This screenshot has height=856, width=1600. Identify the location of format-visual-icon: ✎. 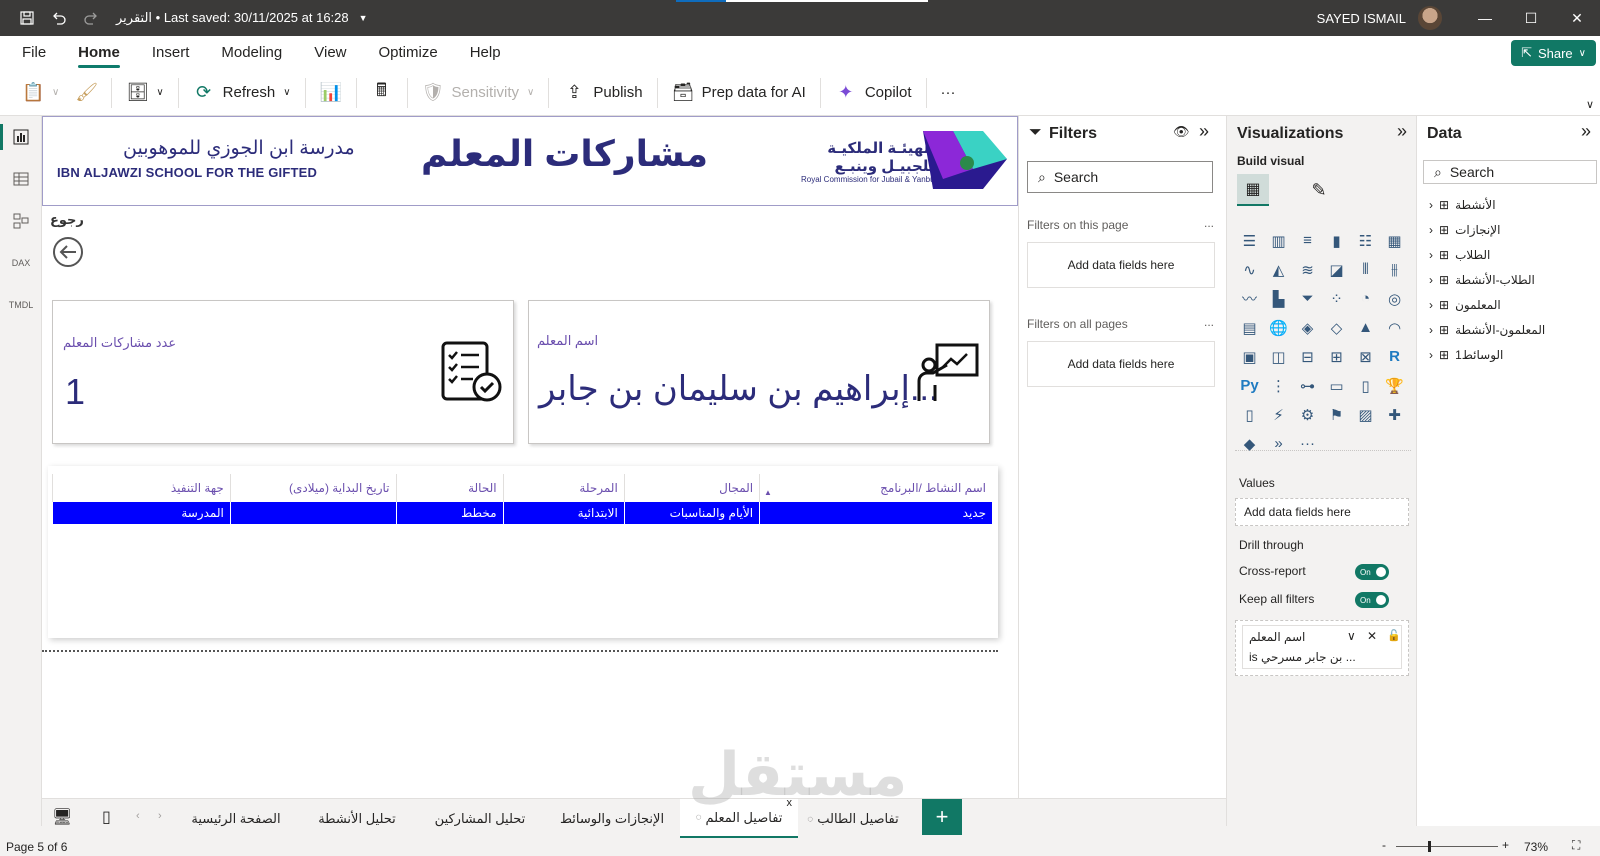
(1319, 190).